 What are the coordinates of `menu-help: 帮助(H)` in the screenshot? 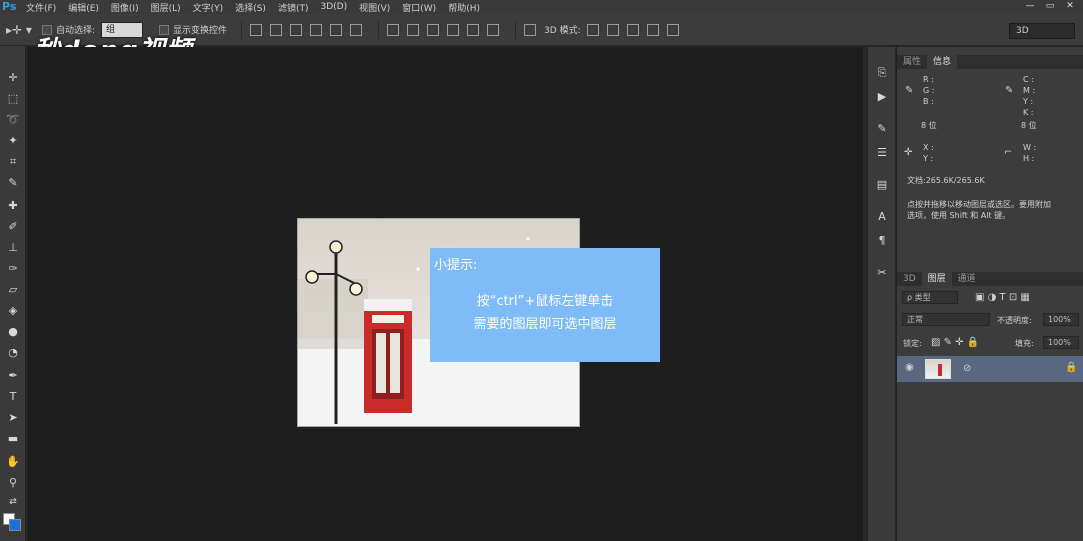 It's located at (464, 7).